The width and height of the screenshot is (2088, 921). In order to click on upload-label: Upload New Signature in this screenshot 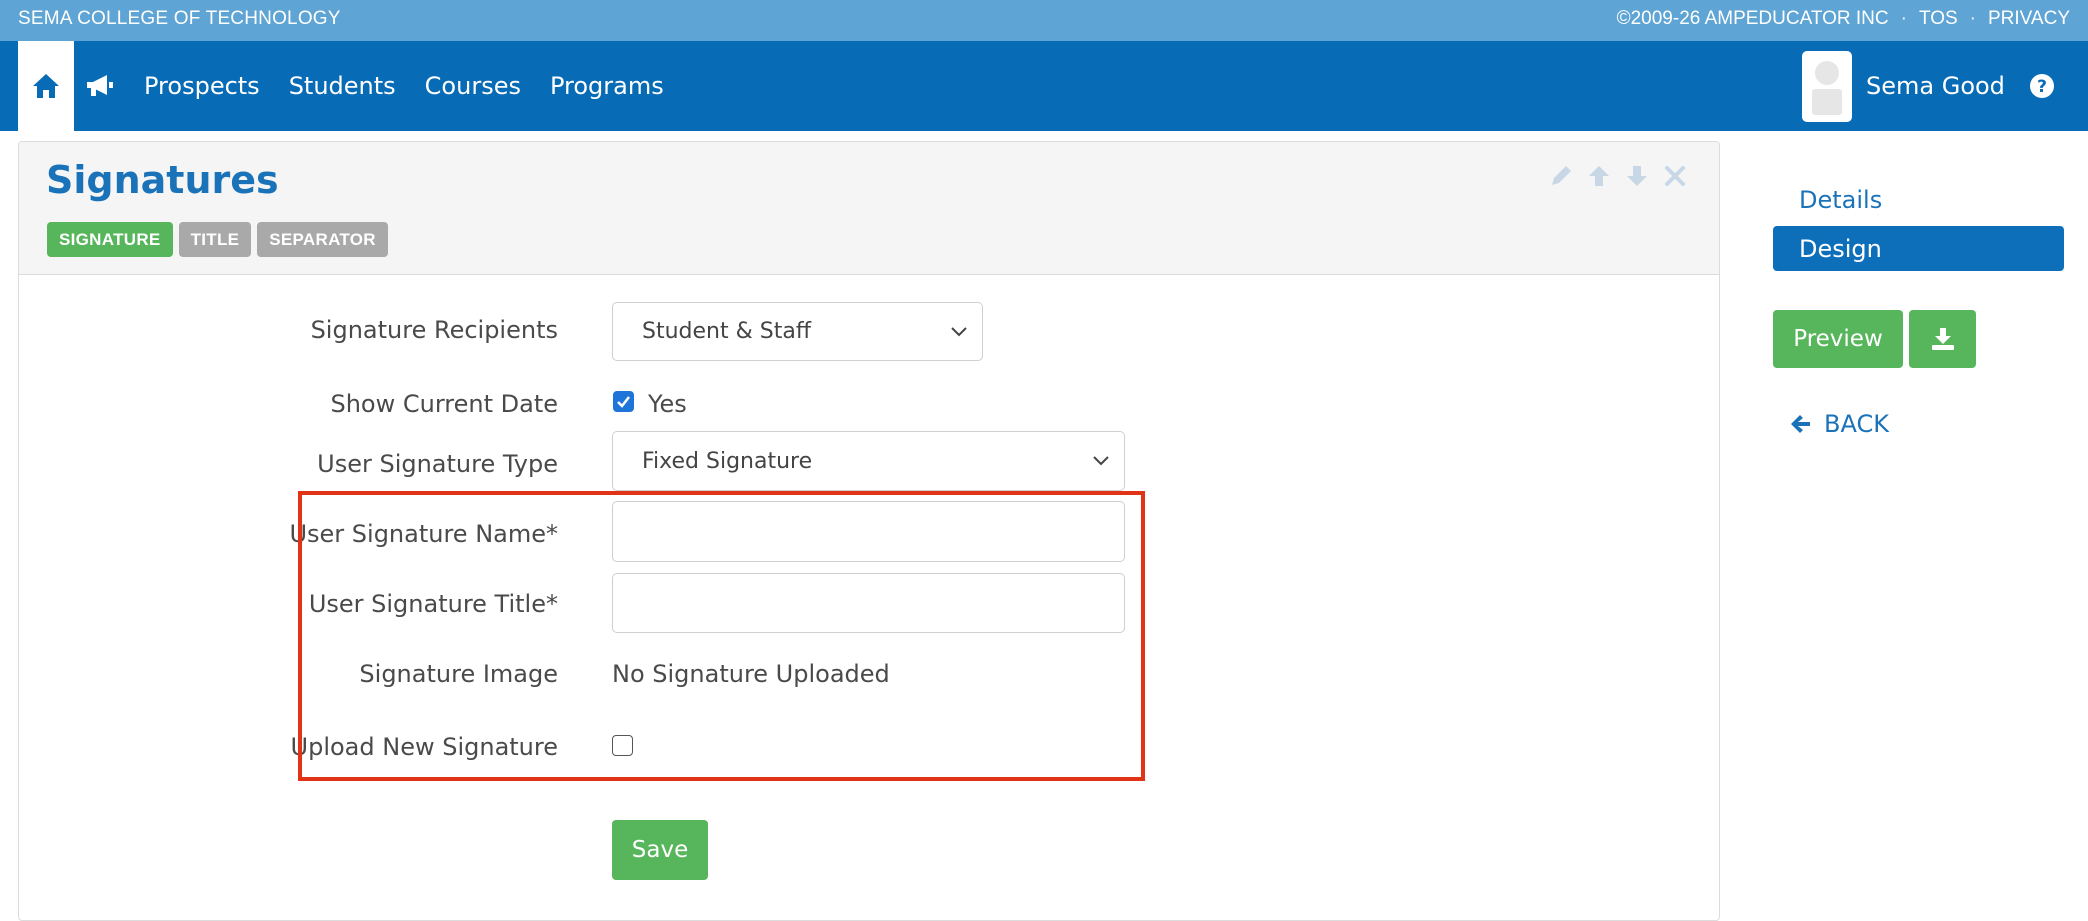, I will do `click(424, 747)`.